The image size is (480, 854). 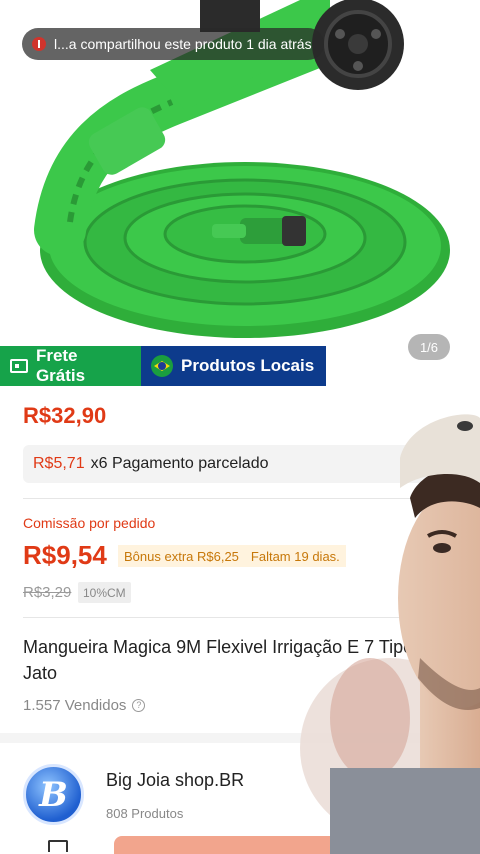 I want to click on ticket-icon, so click(x=19, y=366).